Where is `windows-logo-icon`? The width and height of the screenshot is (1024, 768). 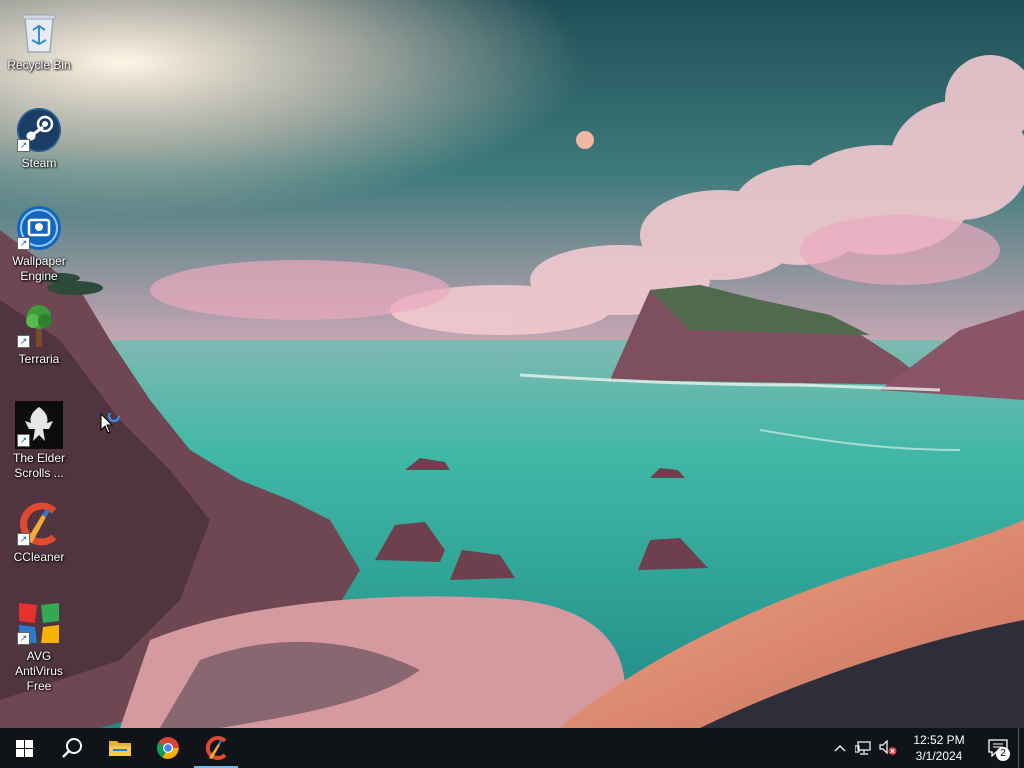
windows-logo-icon is located at coordinates (24, 748).